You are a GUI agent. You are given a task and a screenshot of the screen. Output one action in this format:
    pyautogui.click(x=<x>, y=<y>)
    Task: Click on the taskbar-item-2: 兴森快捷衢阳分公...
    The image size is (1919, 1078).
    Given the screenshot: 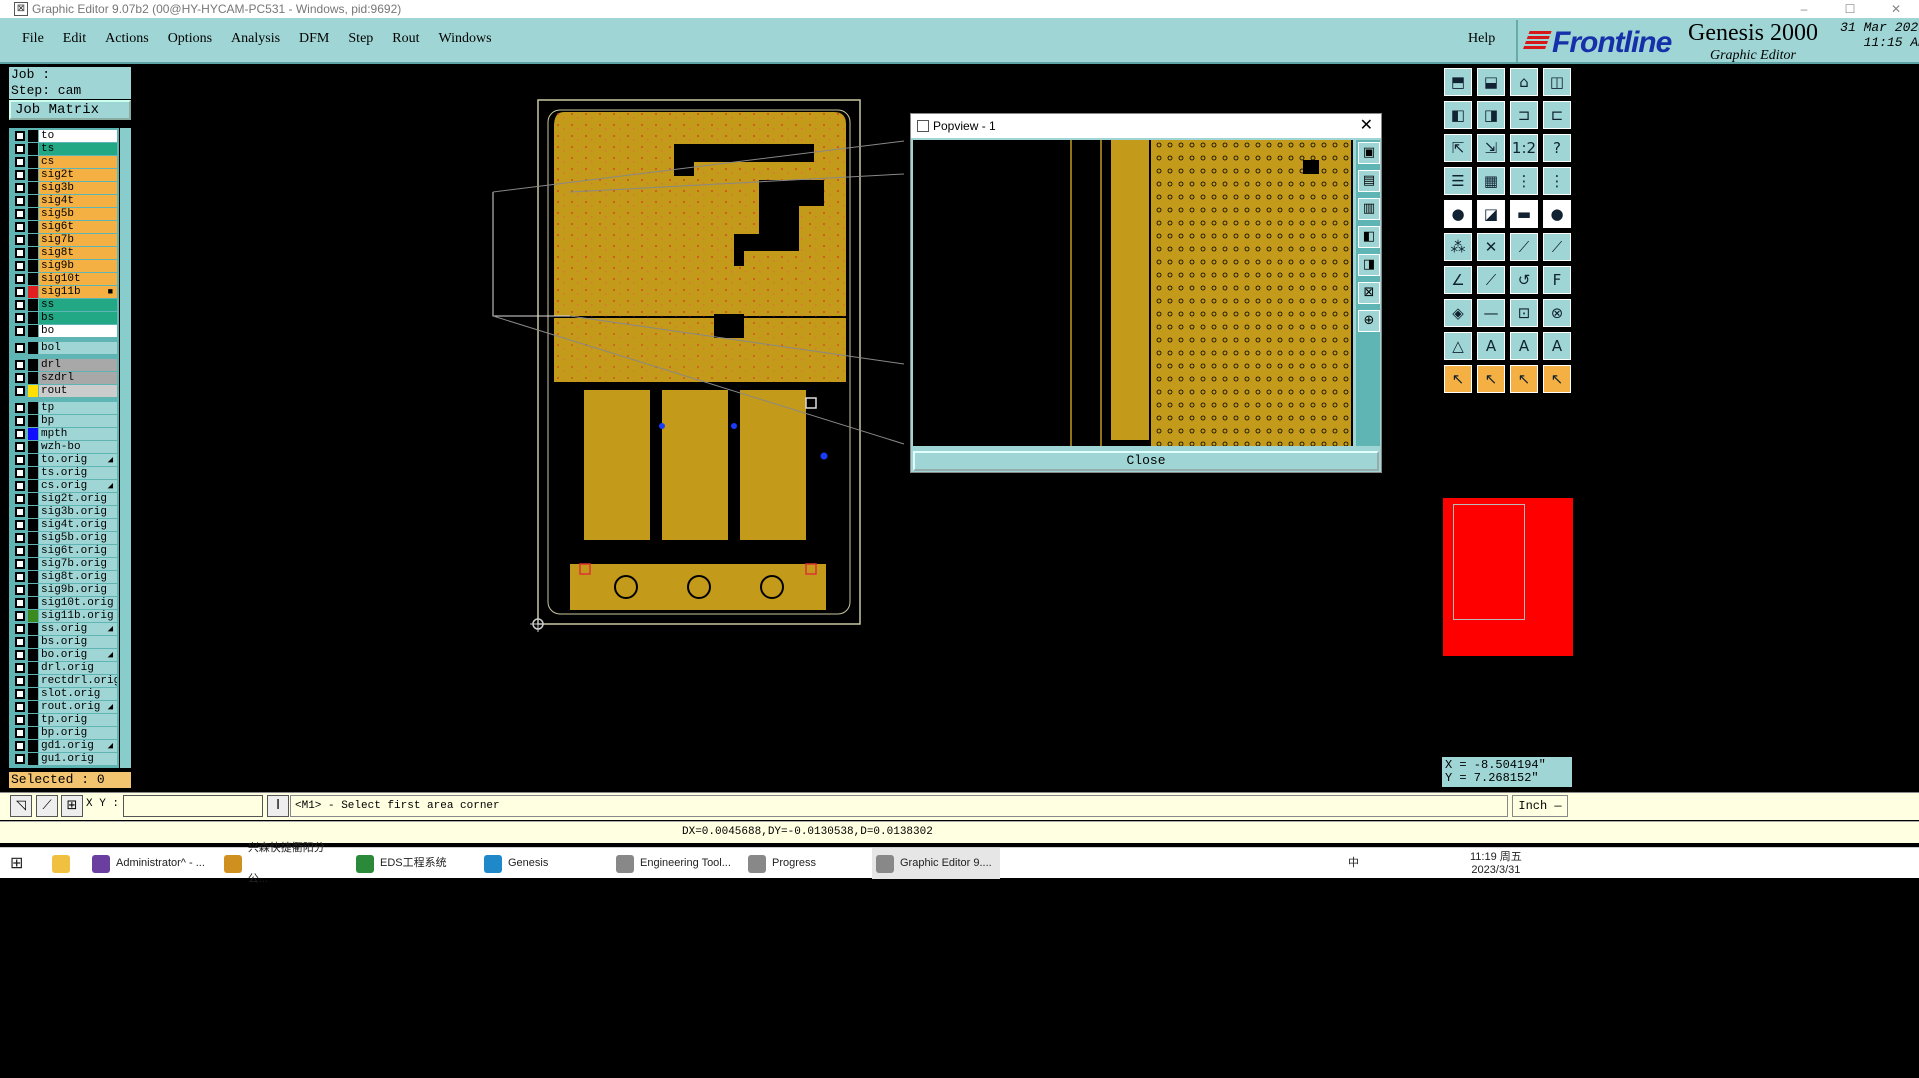 What is the action you would take?
    pyautogui.click(x=282, y=863)
    